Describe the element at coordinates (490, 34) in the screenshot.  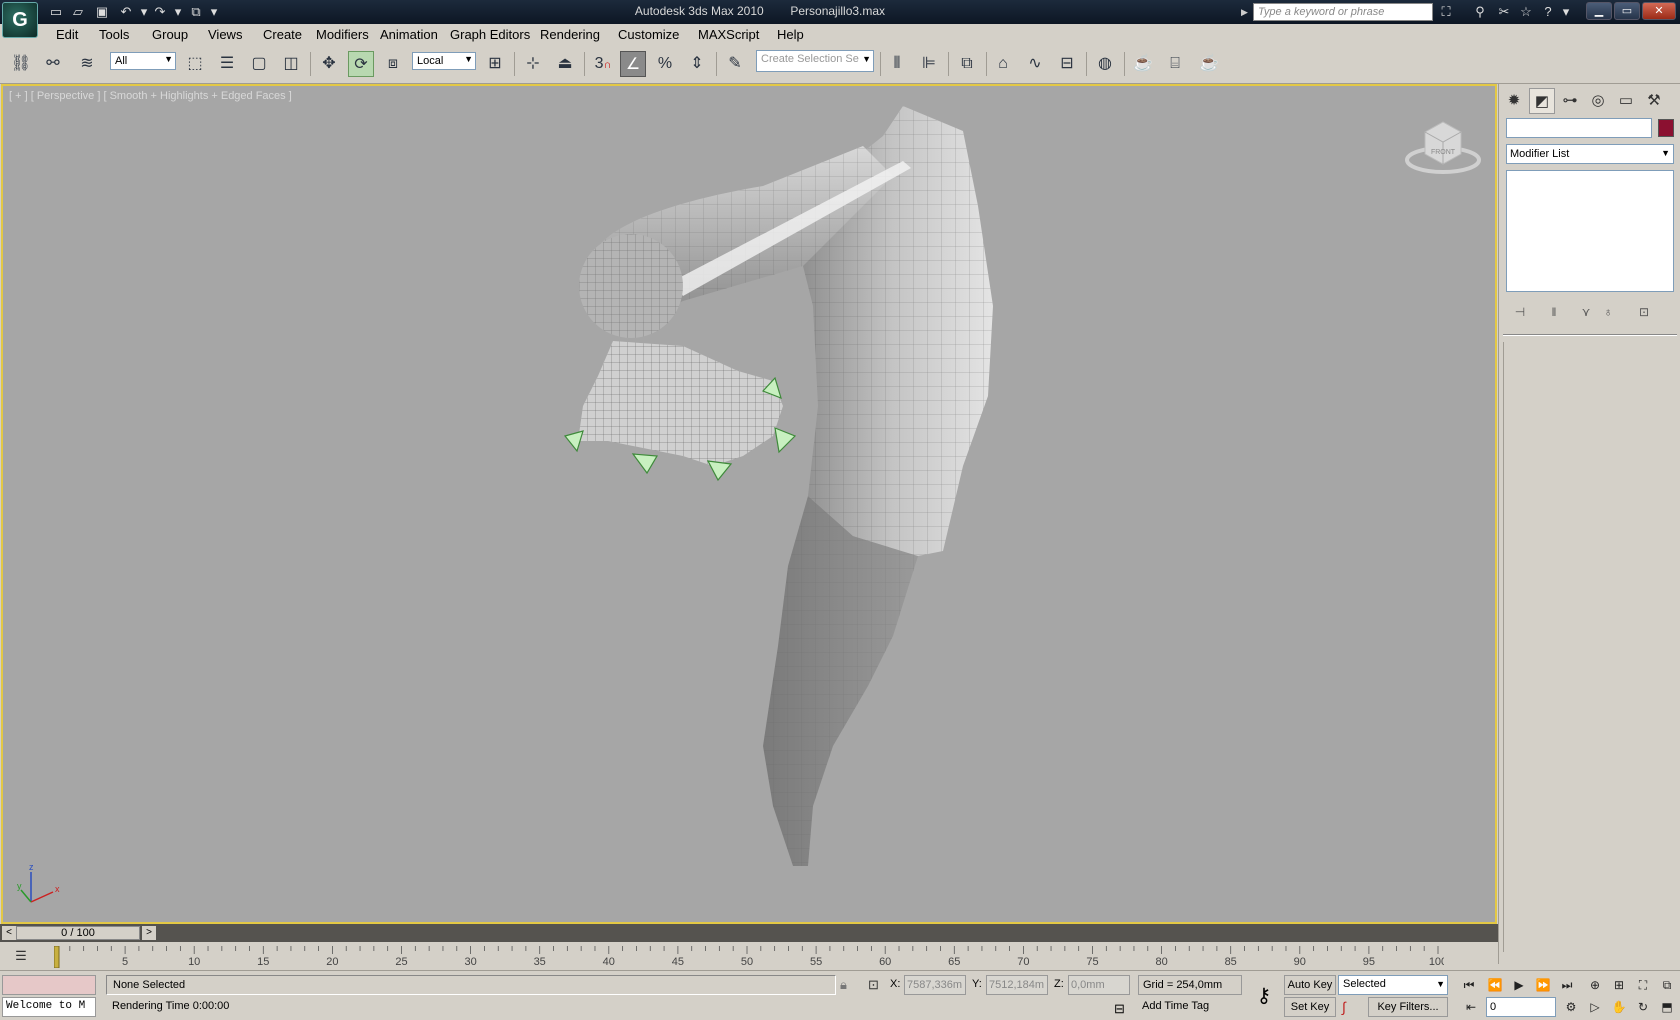
I see `menu-graph-editors: Graph Editors` at that location.